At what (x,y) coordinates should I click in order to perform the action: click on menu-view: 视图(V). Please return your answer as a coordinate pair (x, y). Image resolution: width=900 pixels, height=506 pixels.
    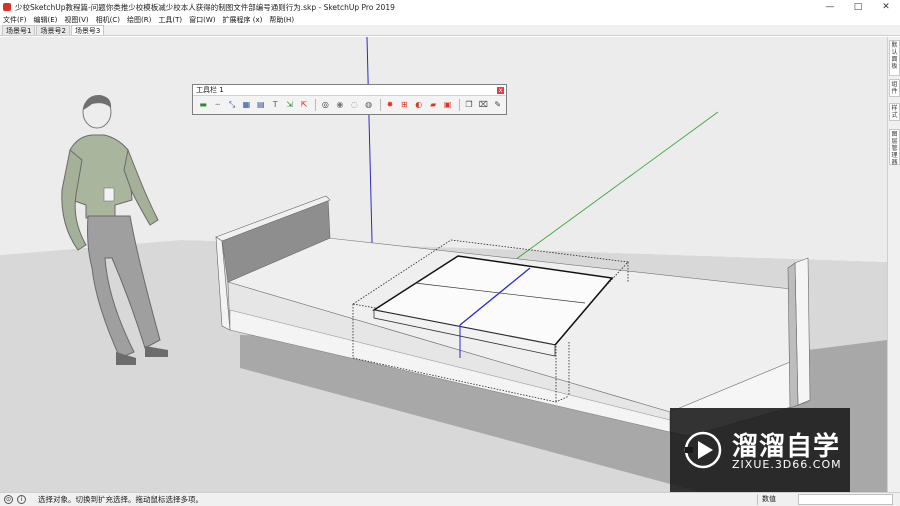
    Looking at the image, I should click on (76, 20).